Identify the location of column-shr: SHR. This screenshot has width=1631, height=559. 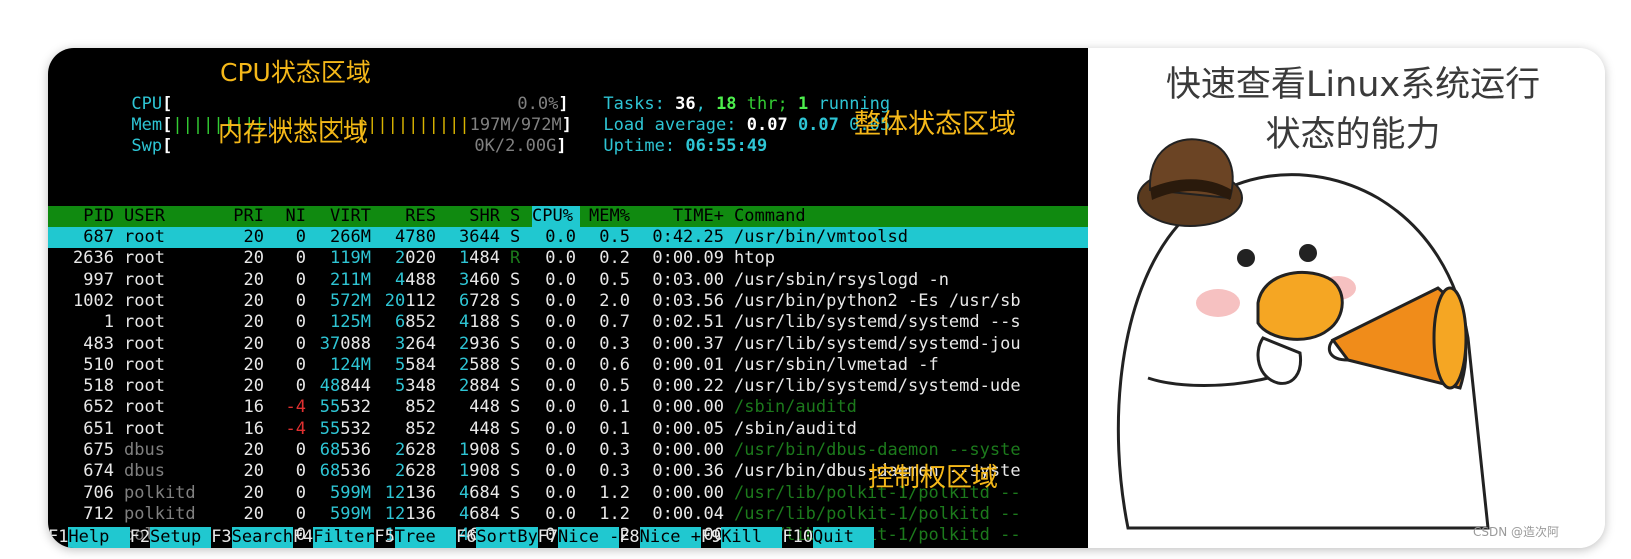
(484, 216).